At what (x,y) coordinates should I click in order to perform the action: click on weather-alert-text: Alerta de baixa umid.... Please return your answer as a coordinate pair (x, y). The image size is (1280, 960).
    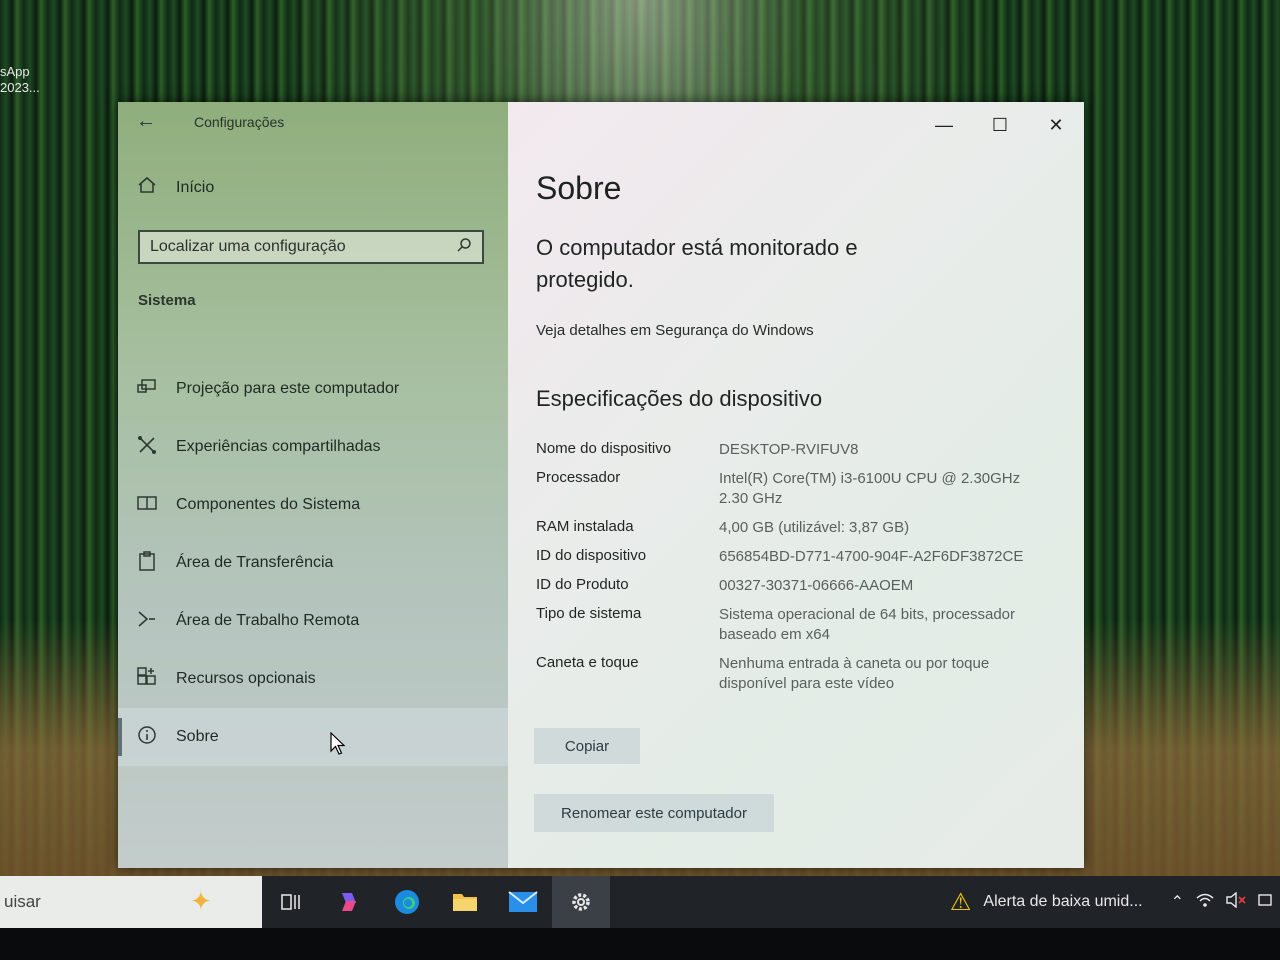
    Looking at the image, I should click on (1062, 902).